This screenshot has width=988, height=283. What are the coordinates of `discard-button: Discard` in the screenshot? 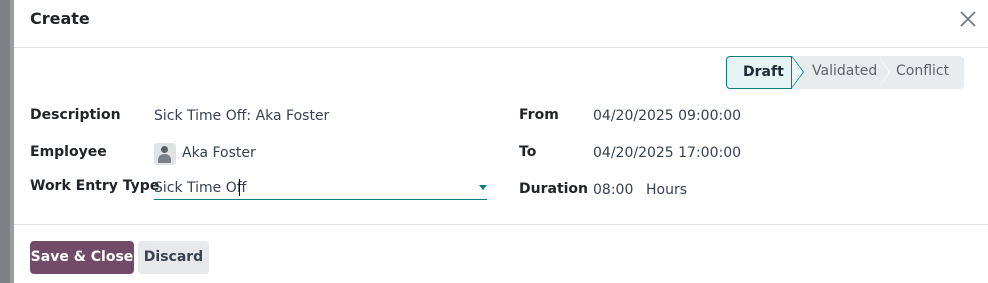 It's located at (173, 257).